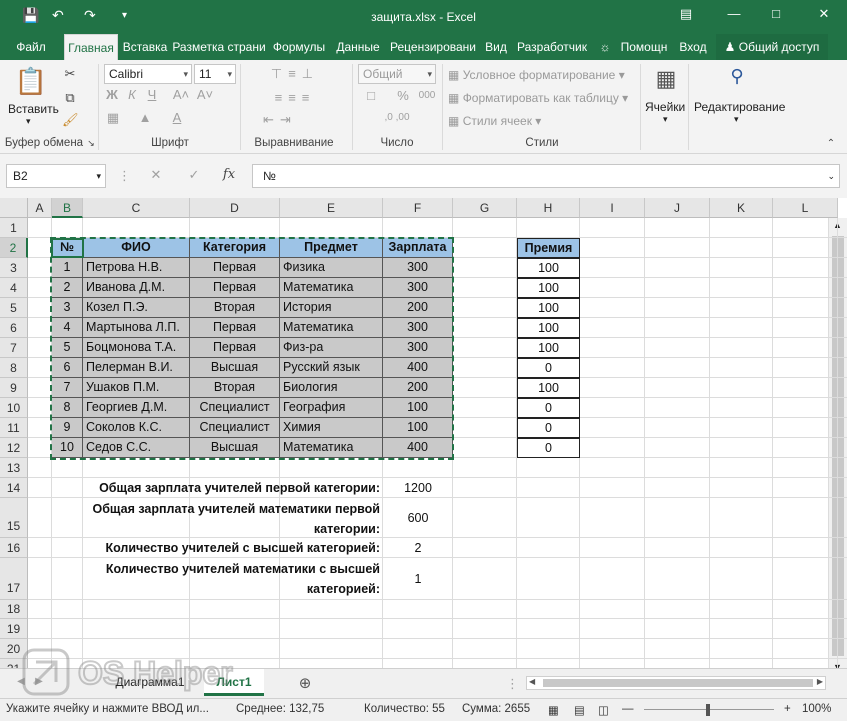 This screenshot has height=721, width=847. I want to click on tab-data: Данные, so click(358, 47).